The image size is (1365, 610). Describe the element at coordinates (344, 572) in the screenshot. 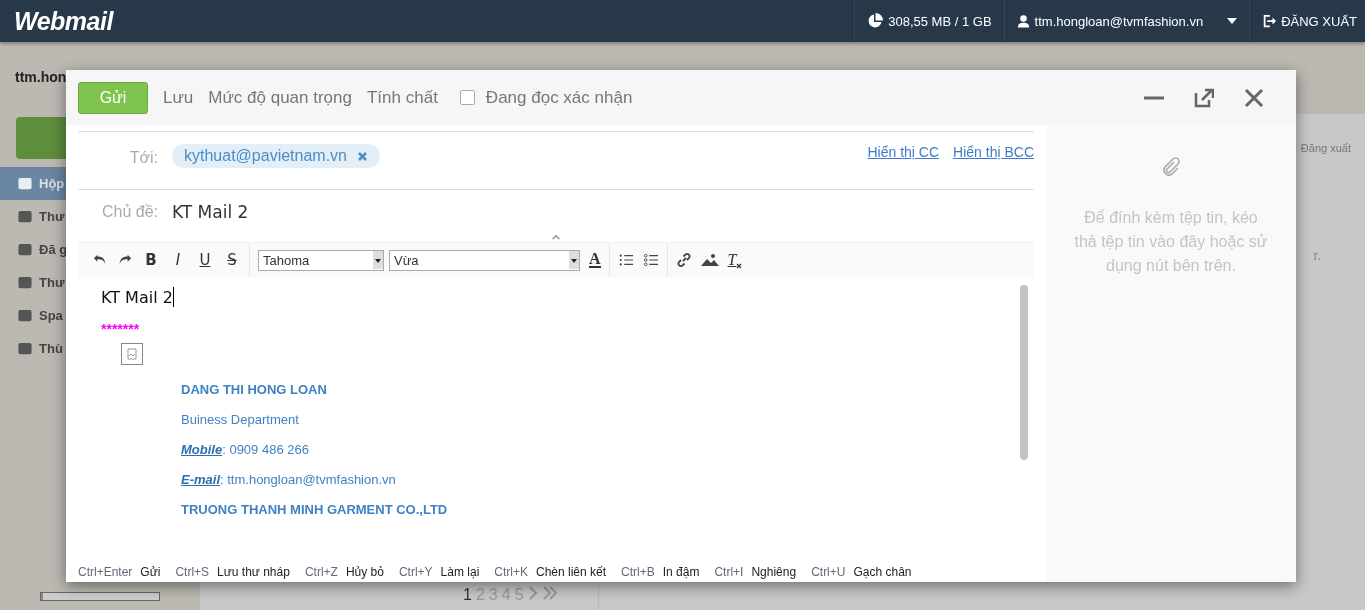

I see `shortcut-hint: Ctrl+Z Hủy bỏ` at that location.